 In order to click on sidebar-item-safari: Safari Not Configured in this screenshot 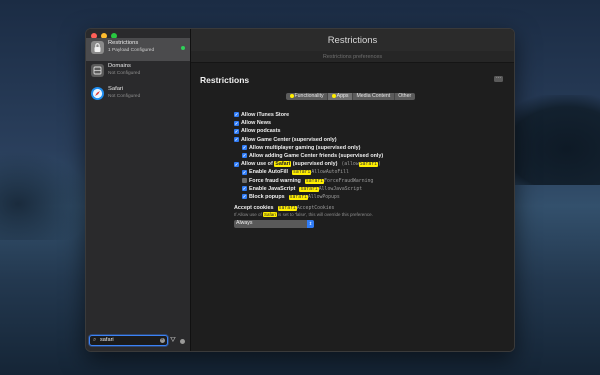, I will do `click(138, 95)`.